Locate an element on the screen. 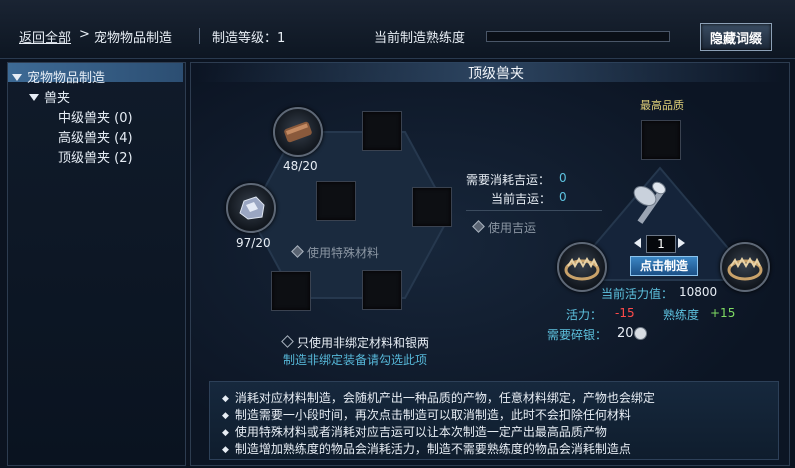  silver-cost-label: 需要碎银： is located at coordinates (577, 335).